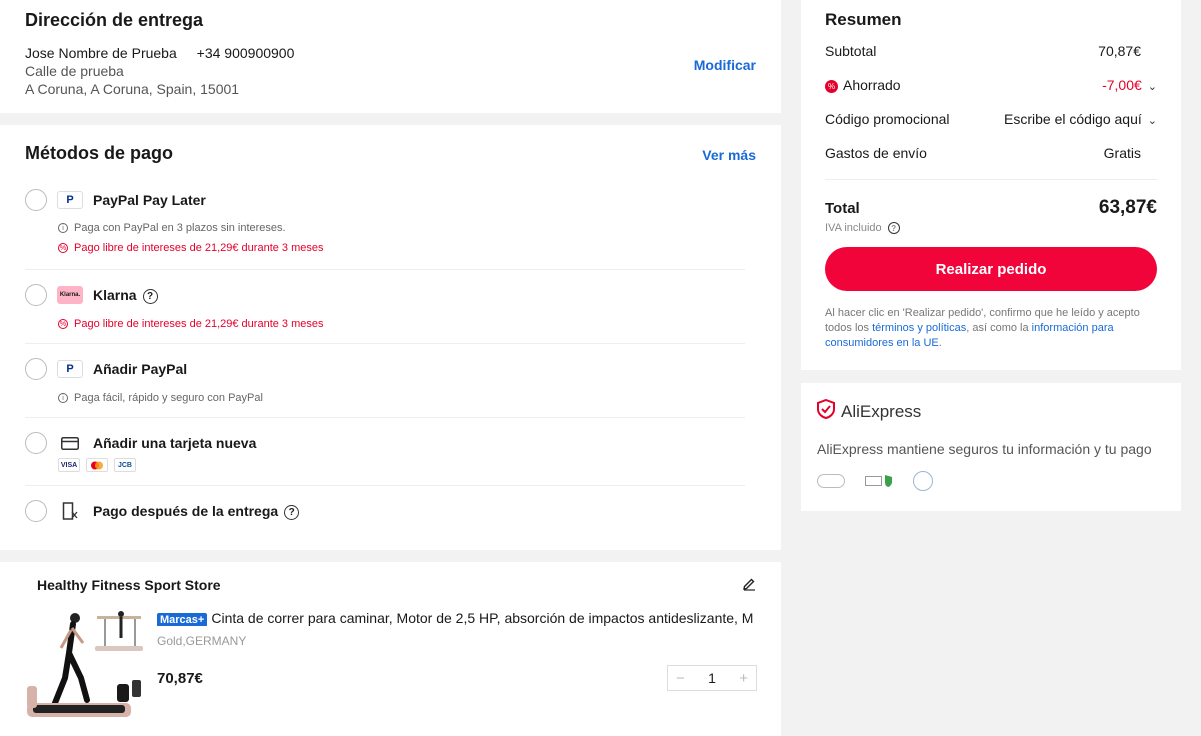 This screenshot has width=1201, height=736. Describe the element at coordinates (36, 443) in the screenshot. I see `radio-new-card` at that location.